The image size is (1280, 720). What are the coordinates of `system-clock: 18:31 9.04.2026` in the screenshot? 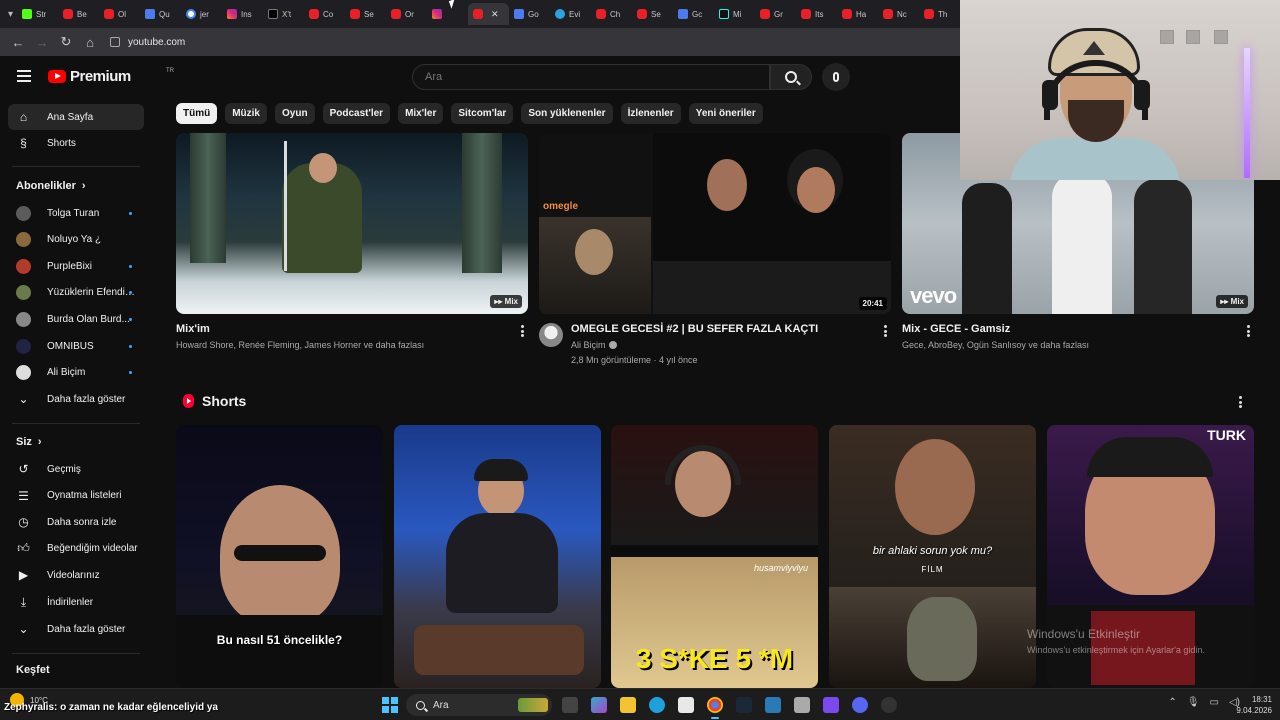 It's located at (1254, 705).